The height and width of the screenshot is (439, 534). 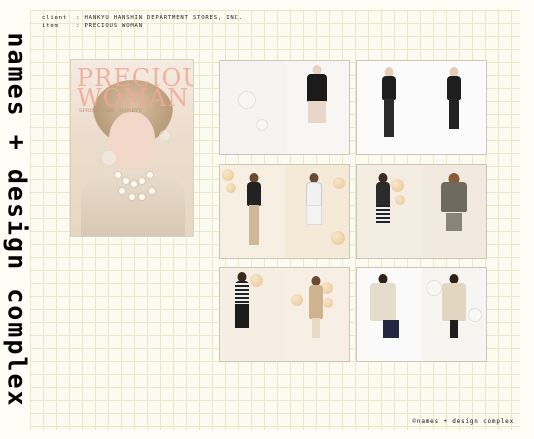 I want to click on cover-subtitle: SPRING 2008 · HANKYU, so click(x=111, y=111).